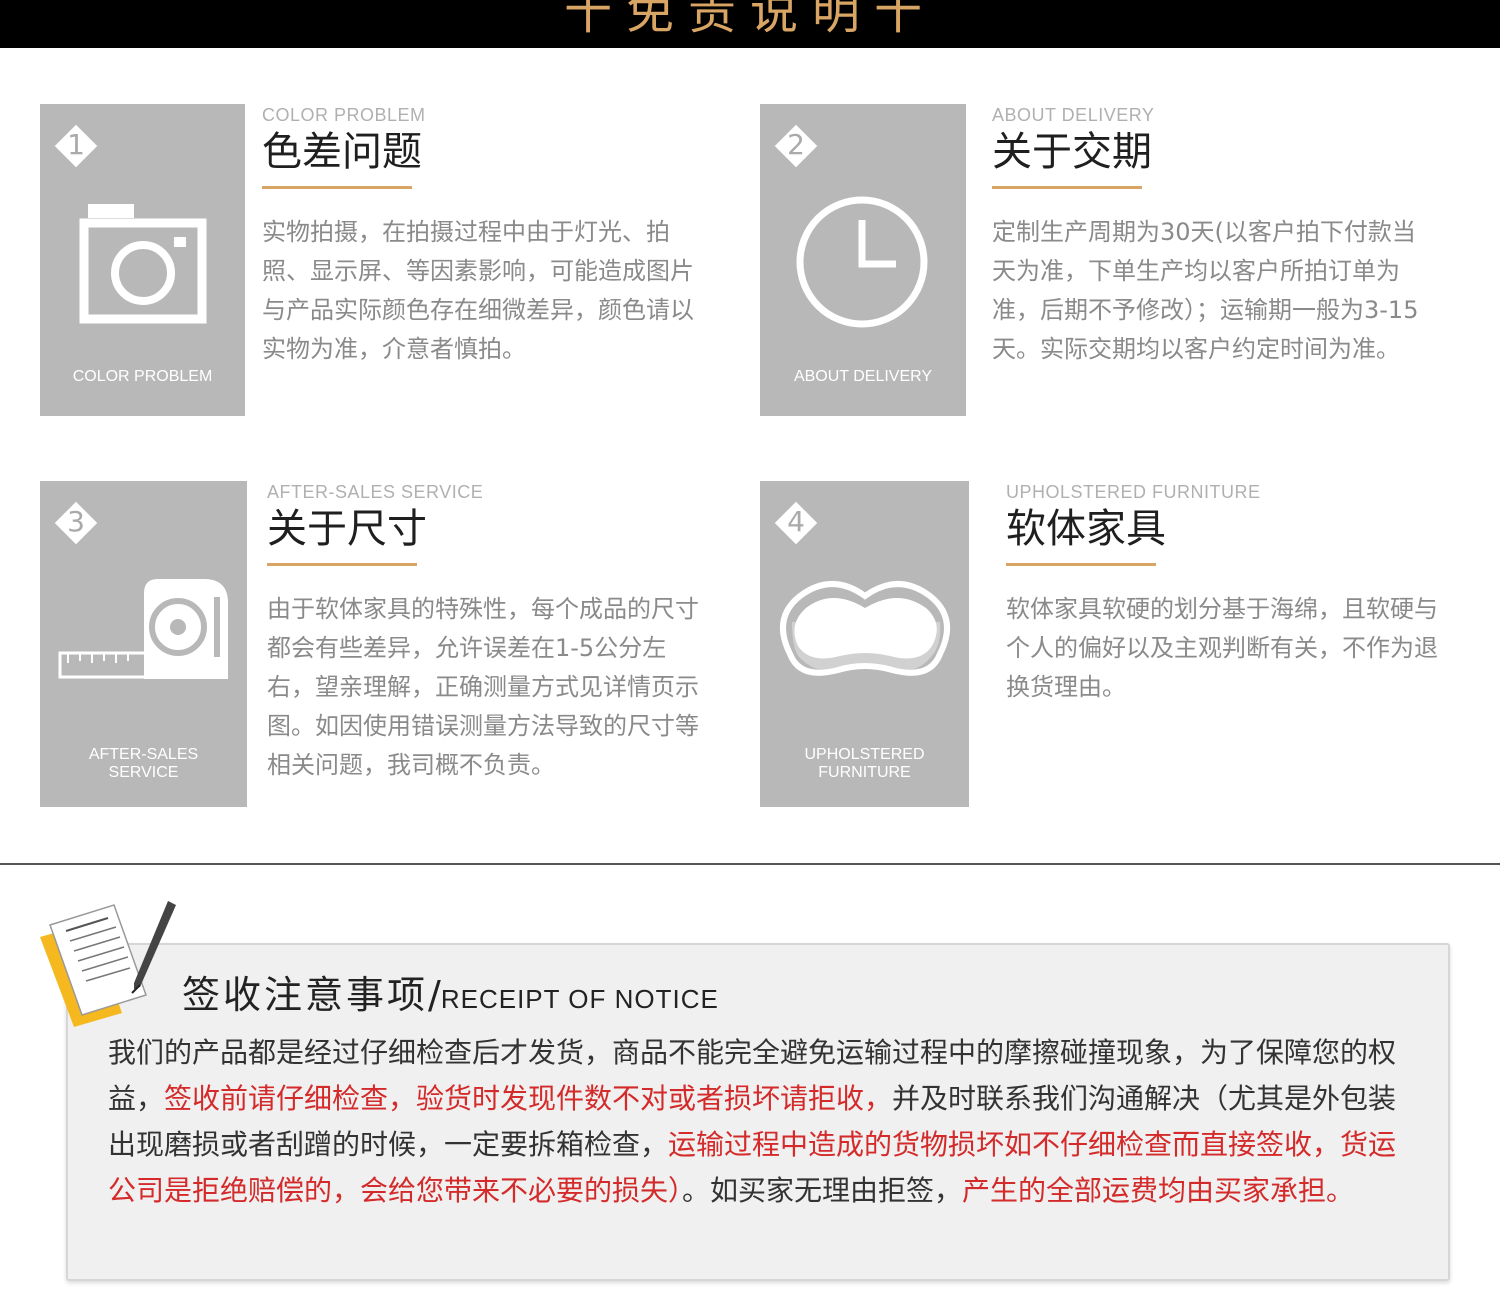 The height and width of the screenshot is (1297, 1500). I want to click on page-title: 十免责说明十, so click(749, 20).